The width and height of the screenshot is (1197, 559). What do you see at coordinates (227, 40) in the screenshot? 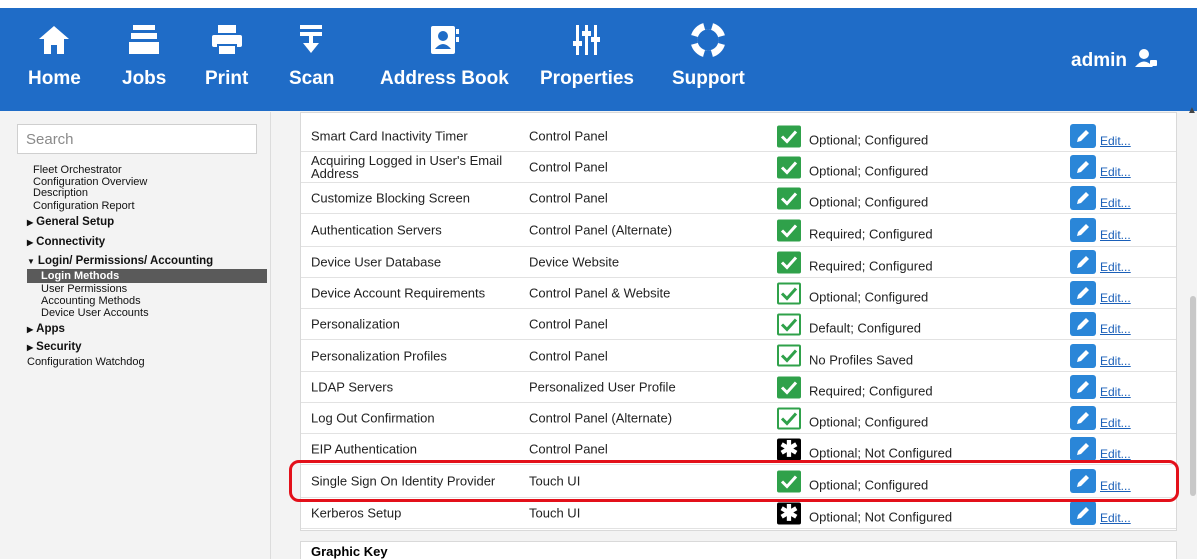
I see `print-icon` at bounding box center [227, 40].